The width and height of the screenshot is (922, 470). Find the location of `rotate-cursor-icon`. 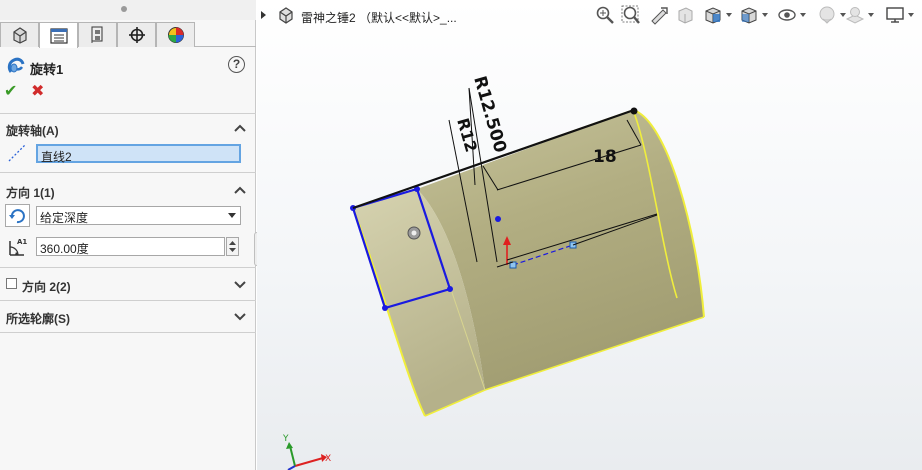

rotate-cursor-icon is located at coordinates (414, 233).